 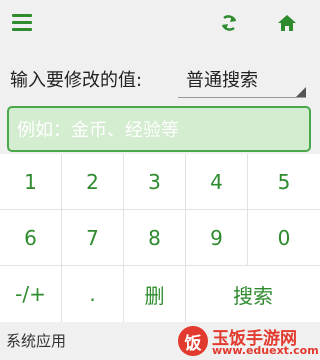 I want to click on refresh-icon, so click(x=229, y=23).